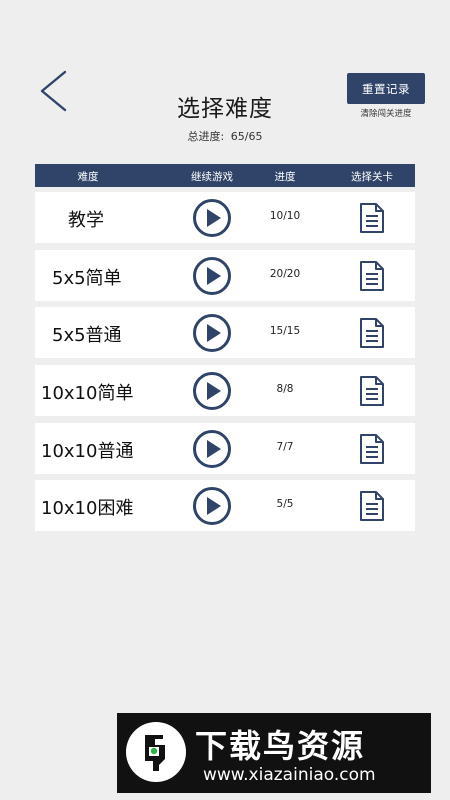  Describe the element at coordinates (285, 504) in the screenshot. I see `progress-value: 5/5` at that location.